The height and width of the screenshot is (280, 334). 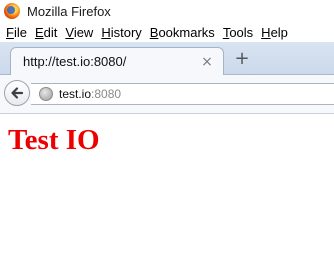 I want to click on back-button, so click(x=17, y=93).